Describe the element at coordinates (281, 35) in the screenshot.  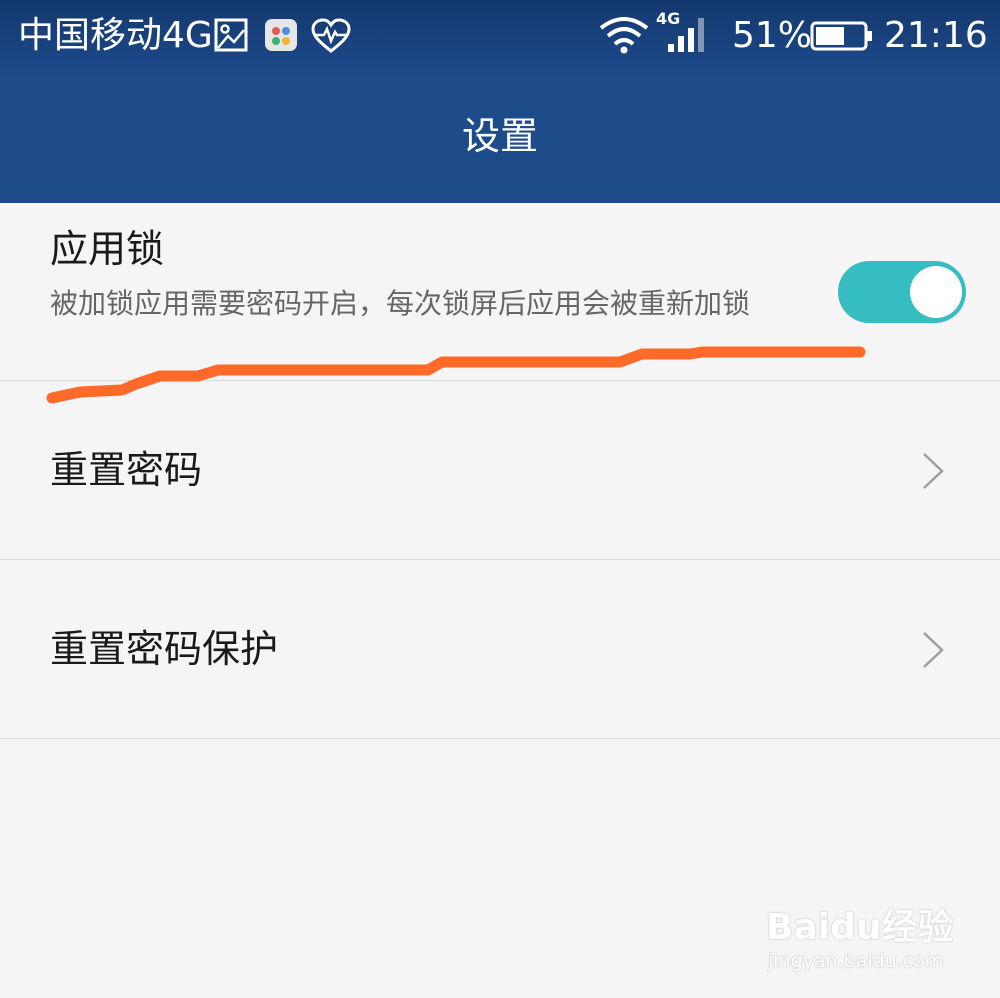
I see `app-icon` at that location.